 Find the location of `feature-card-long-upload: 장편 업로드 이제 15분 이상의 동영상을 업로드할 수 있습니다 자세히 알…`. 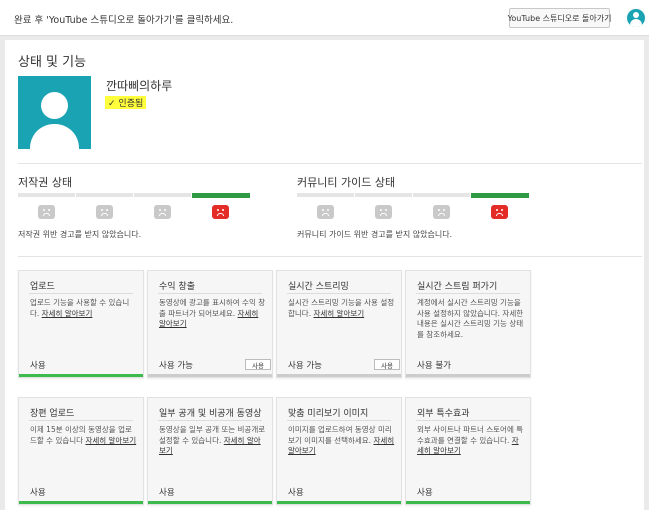

feature-card-long-upload: 장편 업로드 이제 15분 이상의 동영상을 업로드할 수 있습니다 자세히 알… is located at coordinates (81, 451).